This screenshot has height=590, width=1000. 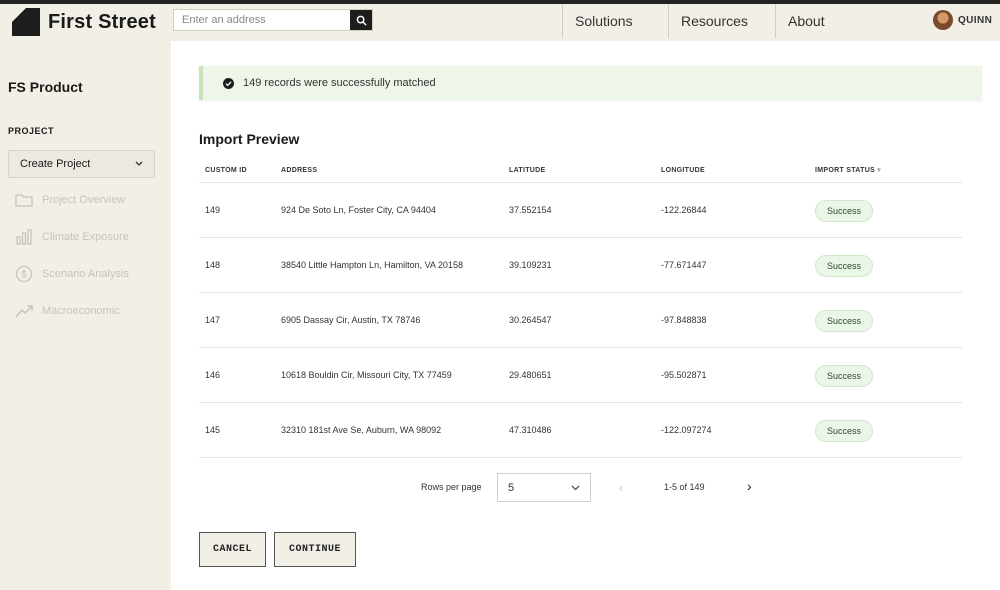 I want to click on column-header-custom-id: CUSTOM ID, so click(x=226, y=171).